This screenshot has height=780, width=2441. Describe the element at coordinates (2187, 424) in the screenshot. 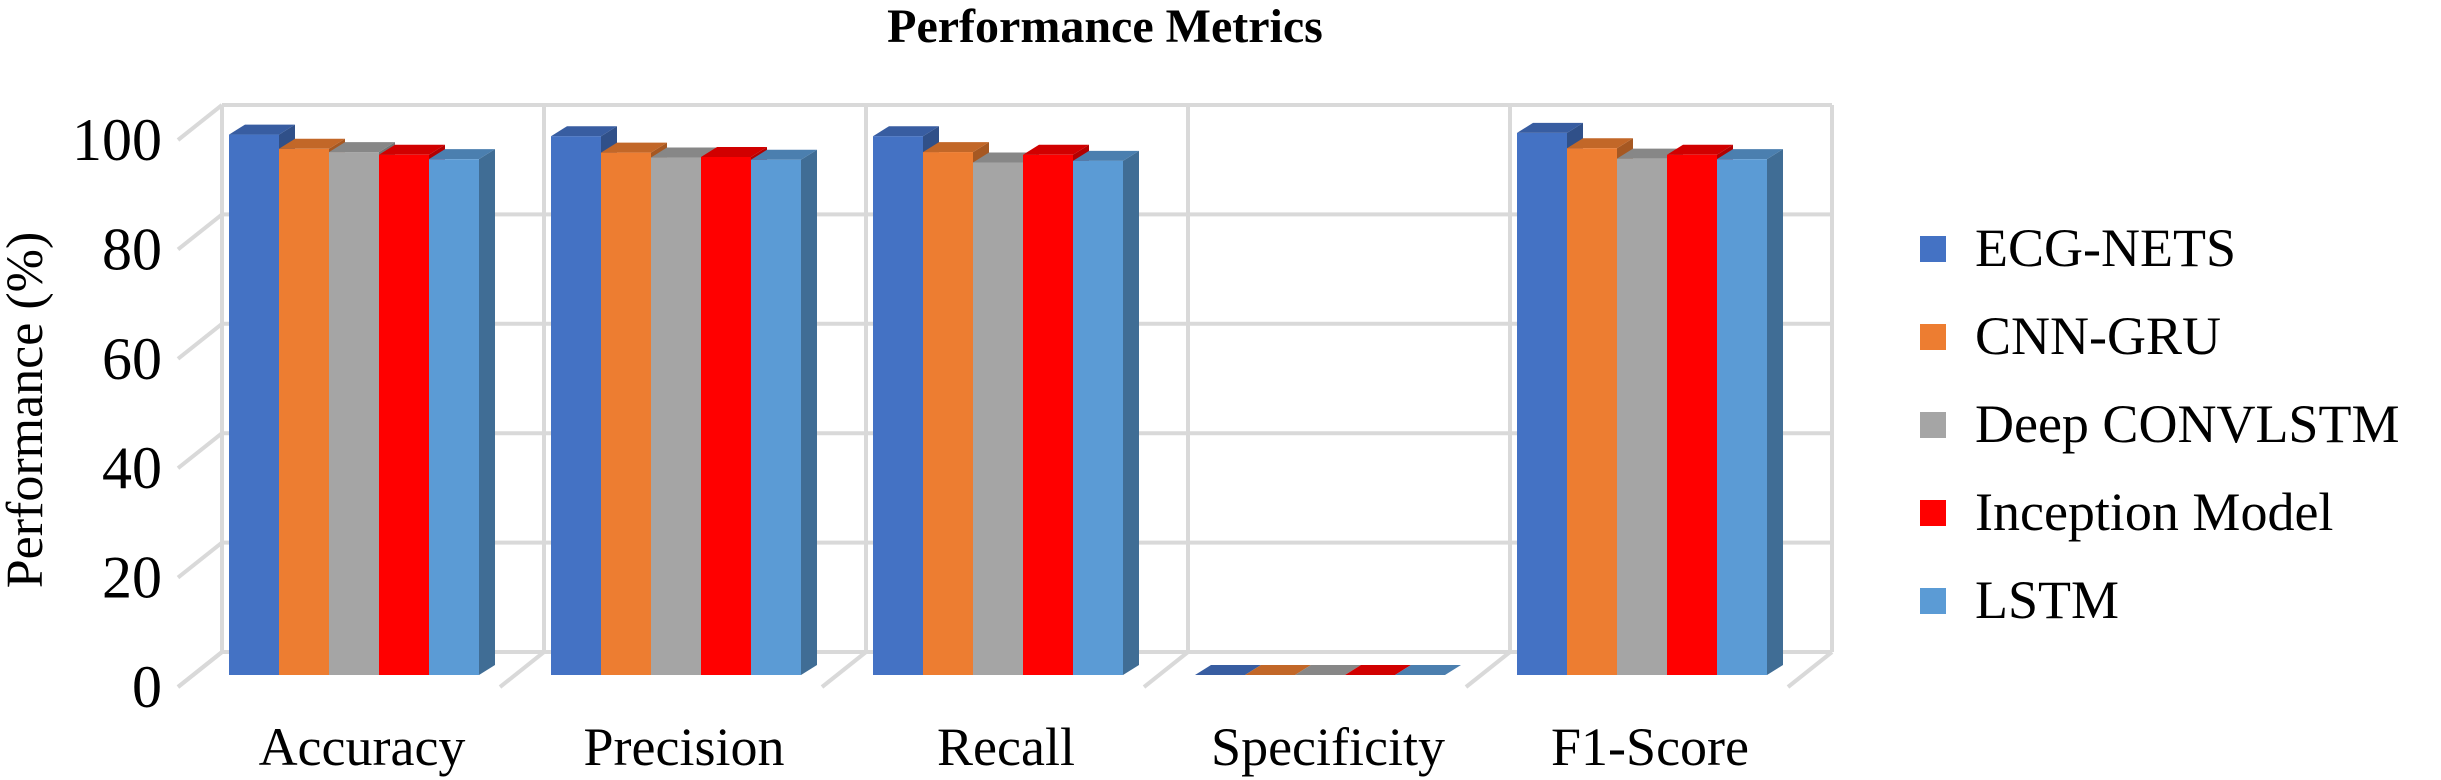

I see `legend-label: Deep CONVLSTM` at that location.